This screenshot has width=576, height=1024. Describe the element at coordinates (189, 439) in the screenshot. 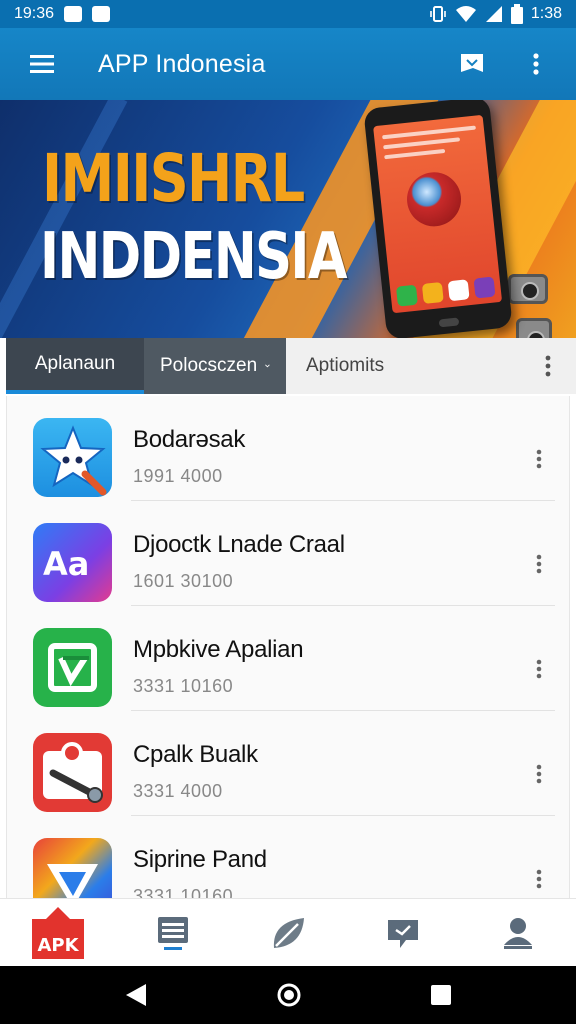

I see `app-name: Bodarəsak` at that location.